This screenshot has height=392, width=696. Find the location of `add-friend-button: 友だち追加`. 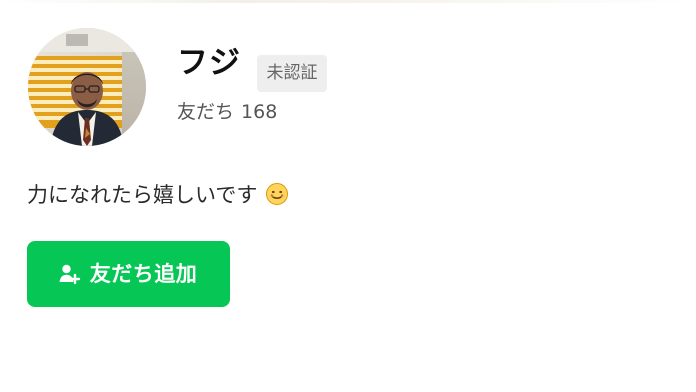

add-friend-button: 友だち追加 is located at coordinates (128, 274).